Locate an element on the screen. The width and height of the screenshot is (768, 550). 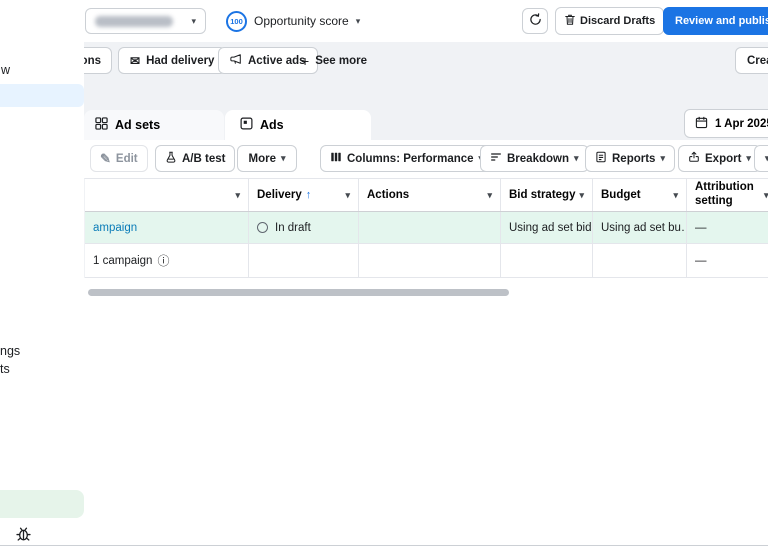
cell-attribution-summary: — is located at coordinates (727, 260).